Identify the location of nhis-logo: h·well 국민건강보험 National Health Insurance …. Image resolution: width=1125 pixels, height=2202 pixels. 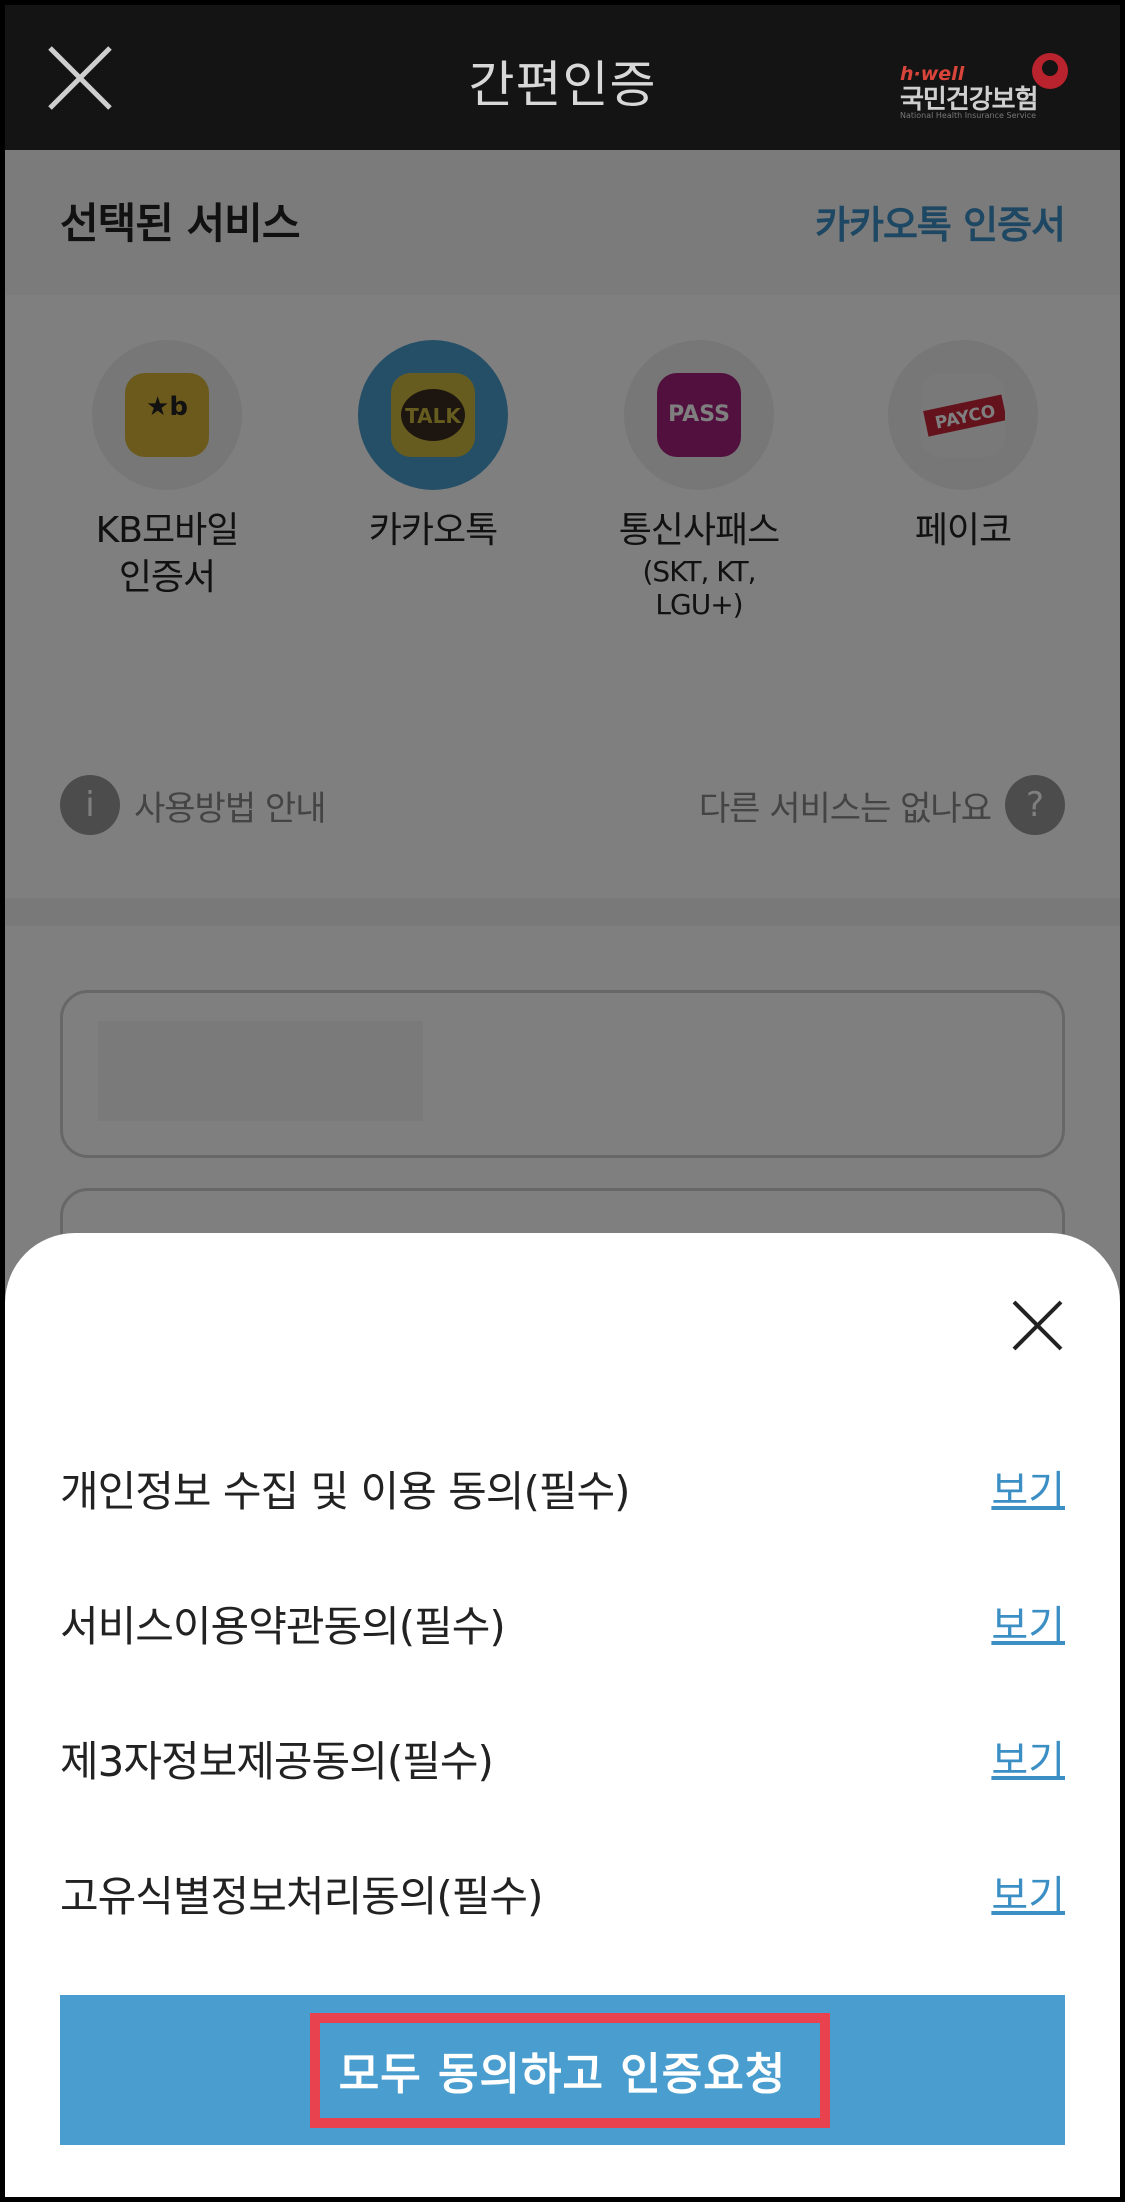
(985, 86).